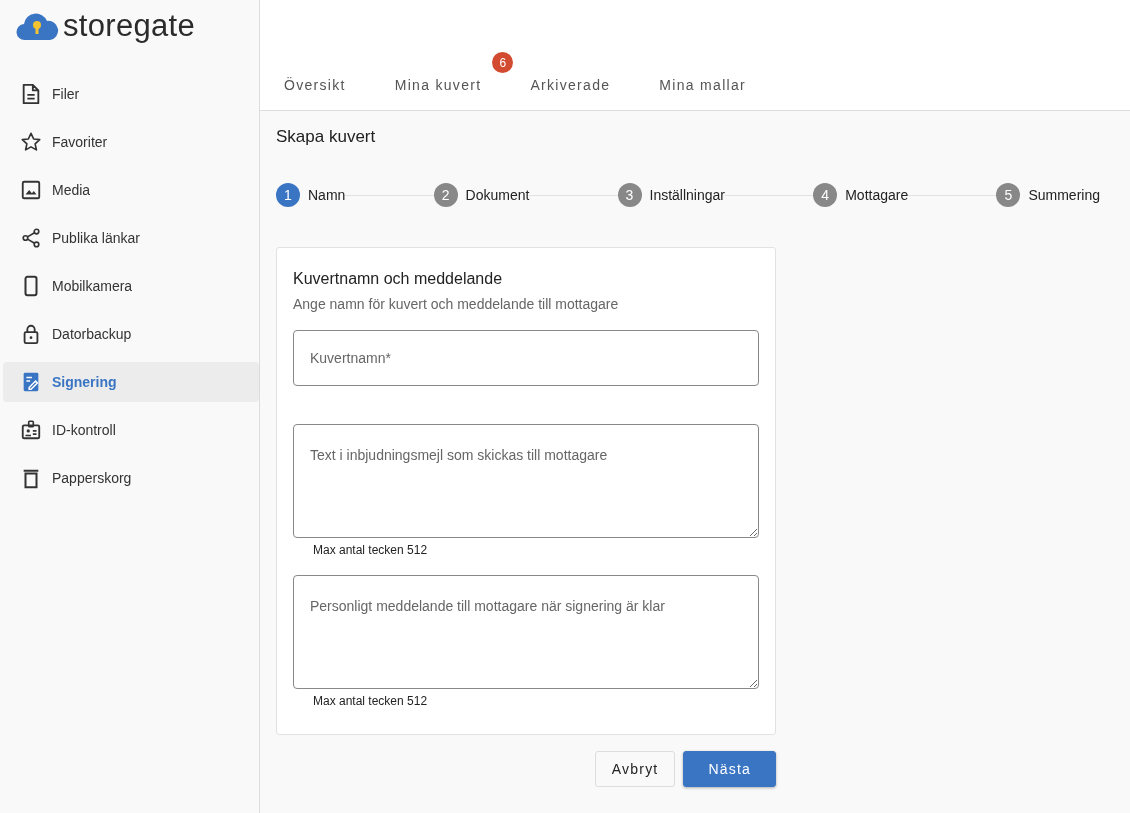 The image size is (1130, 813). I want to click on step-number: 1, so click(288, 195).